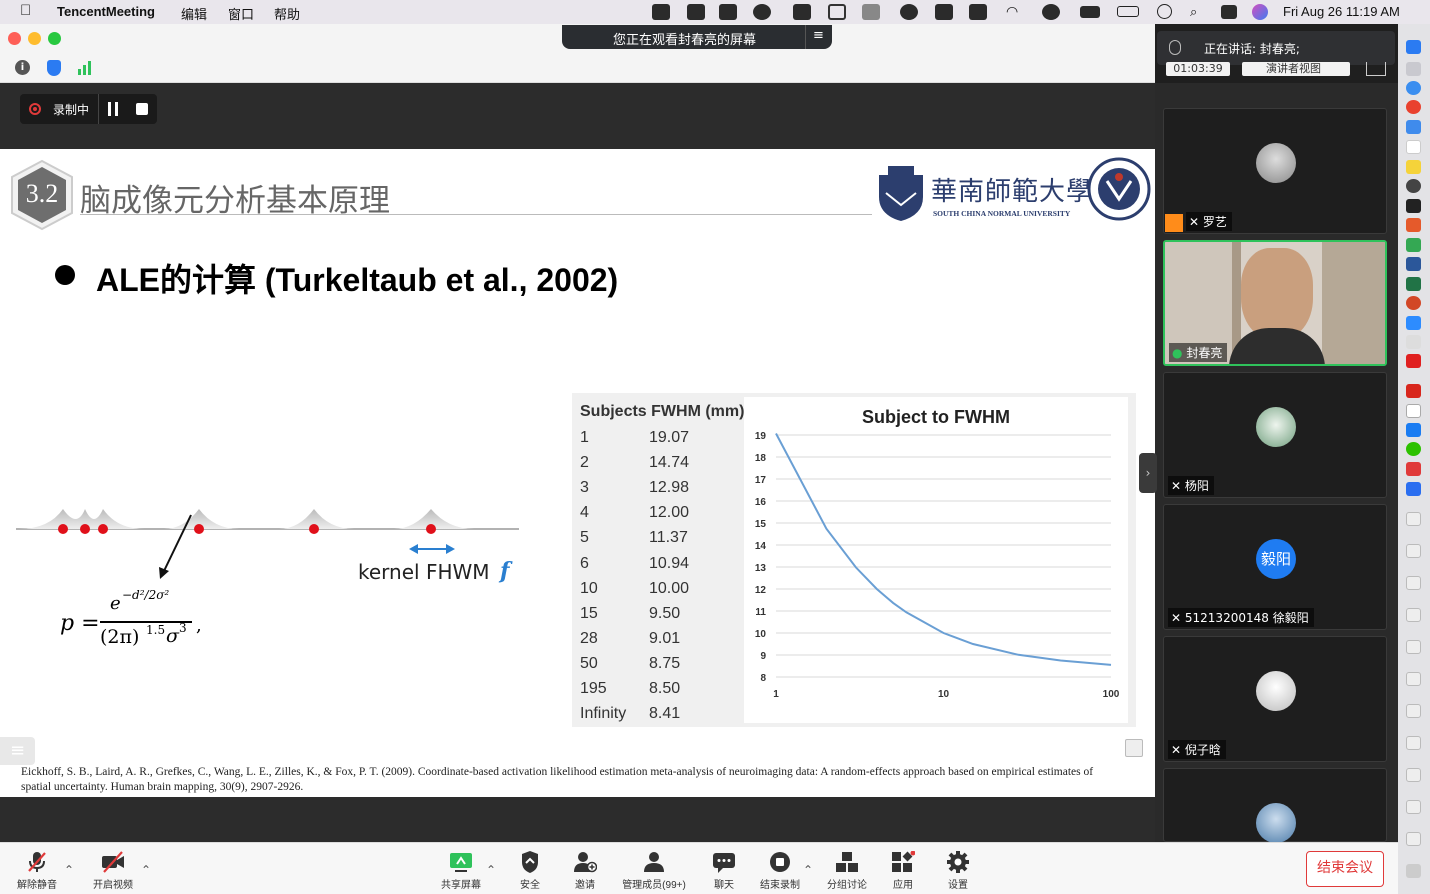 This screenshot has height=894, width=1430. Describe the element at coordinates (113, 871) in the screenshot. I see `start-video-button: 开启视频` at that location.